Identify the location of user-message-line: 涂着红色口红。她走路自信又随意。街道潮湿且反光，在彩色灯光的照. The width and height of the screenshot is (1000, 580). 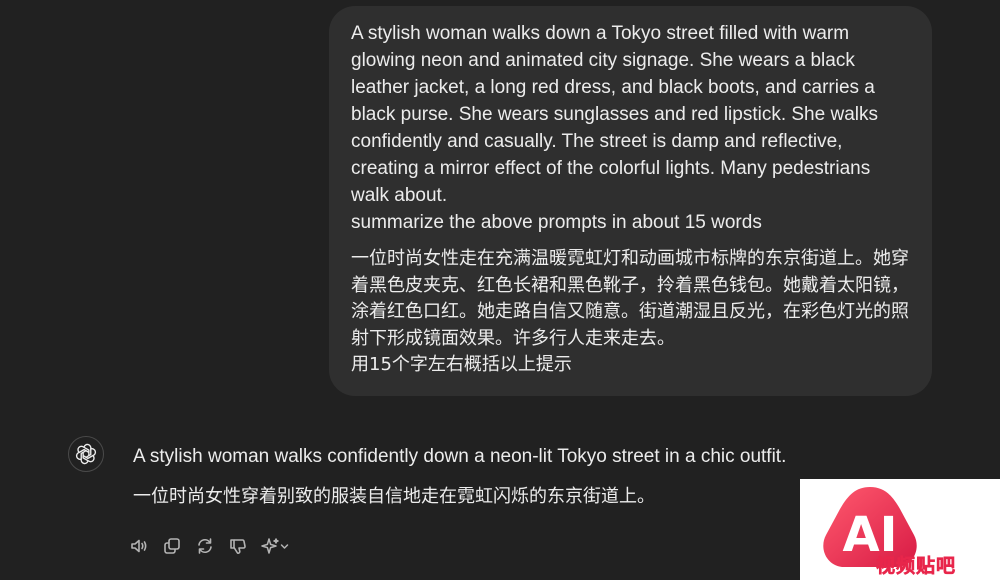
(630, 311).